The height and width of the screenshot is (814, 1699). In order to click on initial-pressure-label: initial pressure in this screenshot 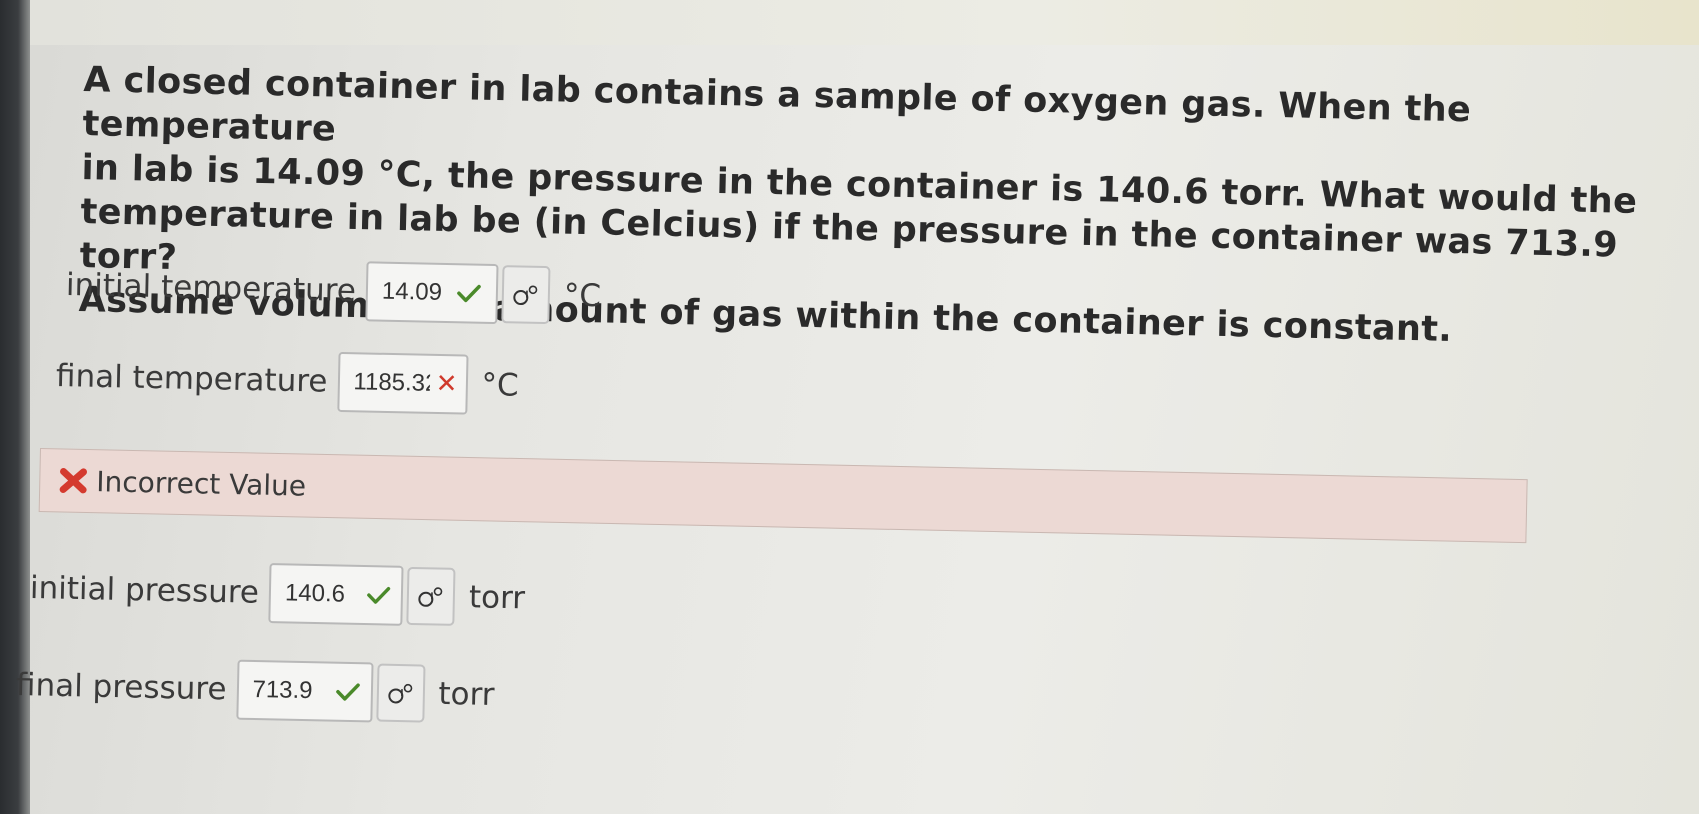, I will do `click(144, 590)`.